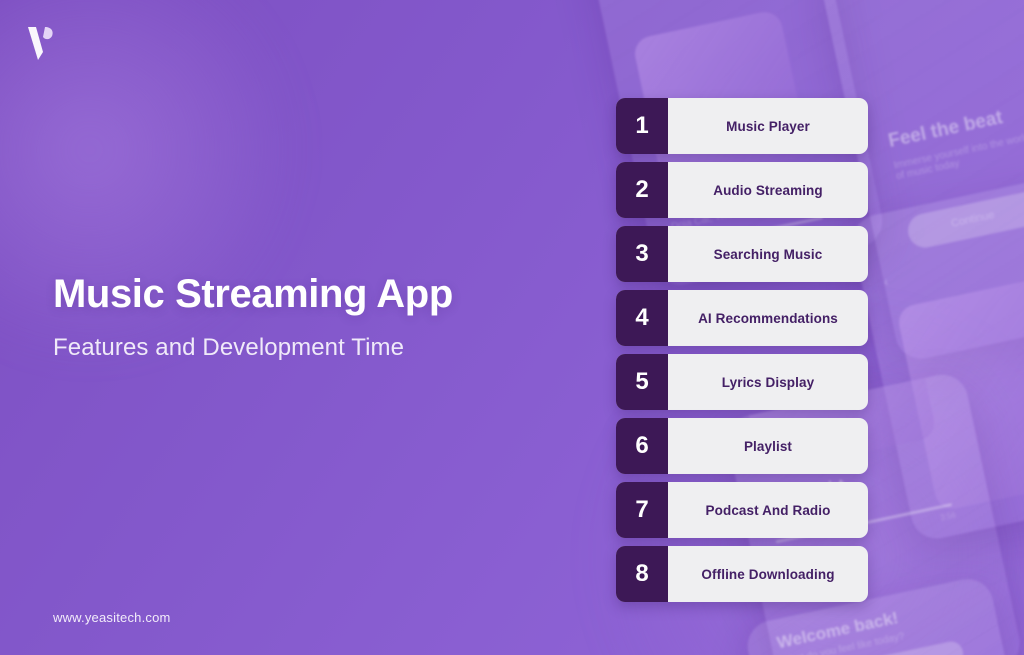  What do you see at coordinates (959, 391) in the screenshot?
I see `album-art` at bounding box center [959, 391].